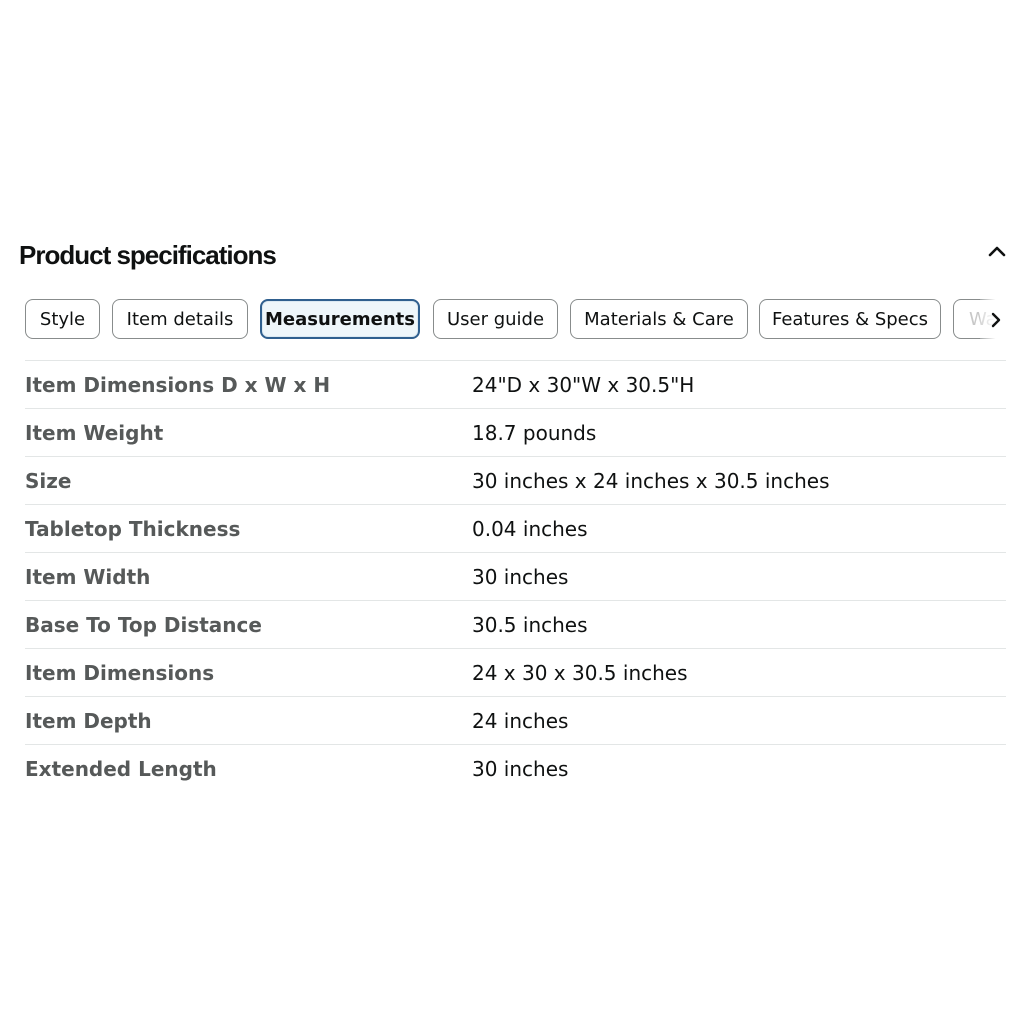 This screenshot has height=1024, width=1024. I want to click on collapse-button, so click(997, 251).